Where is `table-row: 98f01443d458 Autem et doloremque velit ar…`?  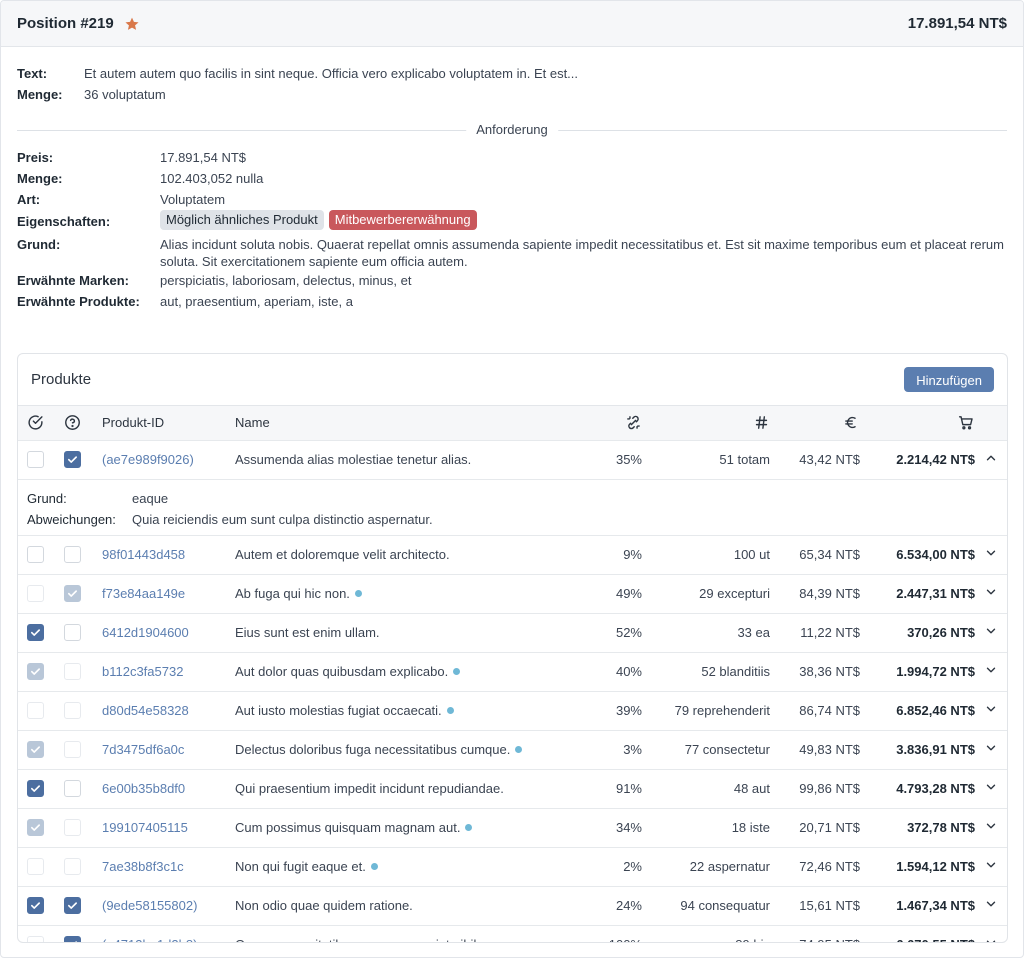
table-row: 98f01443d458 Autem et doloremque velit ar… is located at coordinates (512, 555).